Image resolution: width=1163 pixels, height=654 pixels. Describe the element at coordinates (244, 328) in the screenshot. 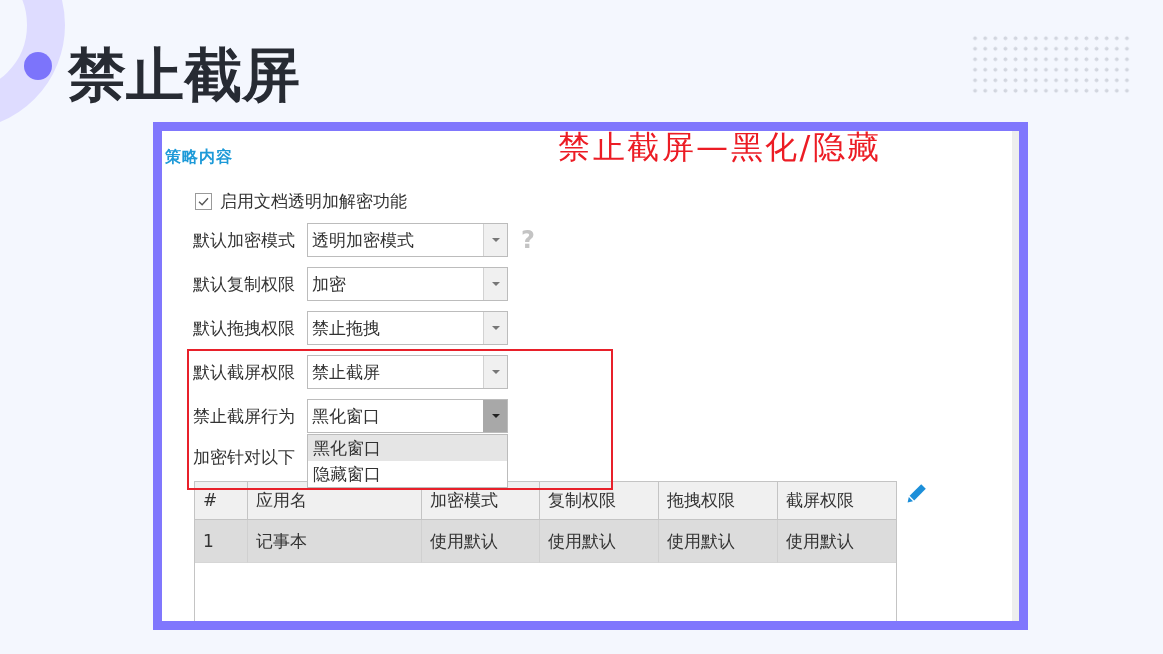

I see `field-label: 默认拖拽权限` at that location.